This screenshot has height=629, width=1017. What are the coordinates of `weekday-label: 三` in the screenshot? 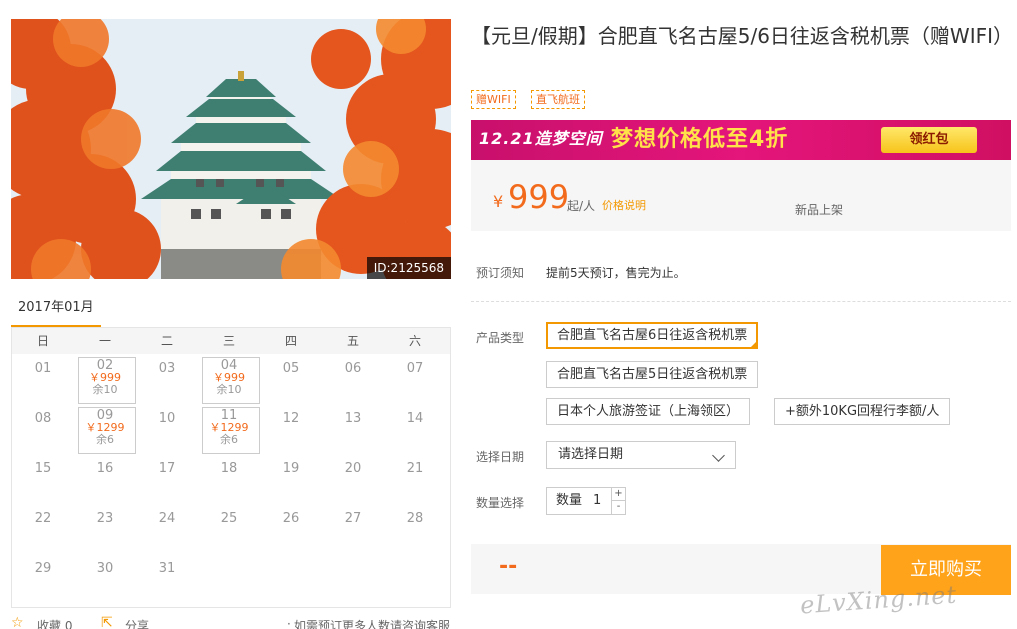 It's located at (228, 341).